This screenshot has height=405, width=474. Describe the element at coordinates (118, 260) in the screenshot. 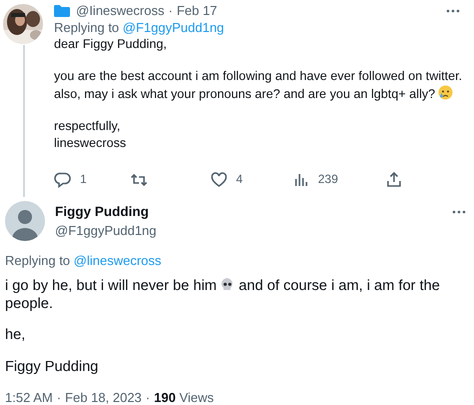

I see `mention-link: @lineswecross` at that location.